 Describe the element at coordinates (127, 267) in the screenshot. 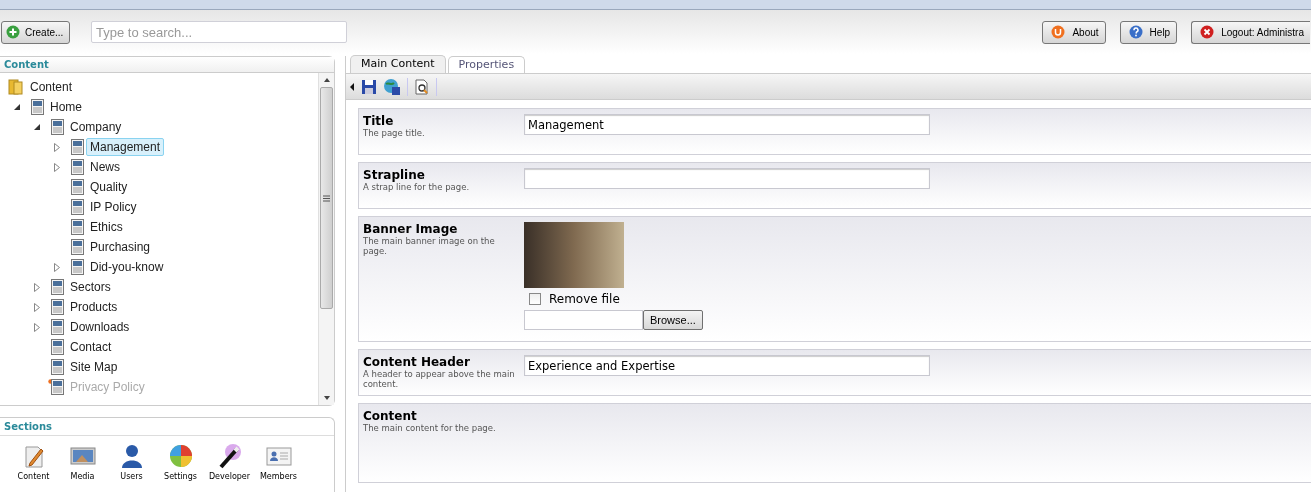

I see `tree-item: Did-you-know` at that location.